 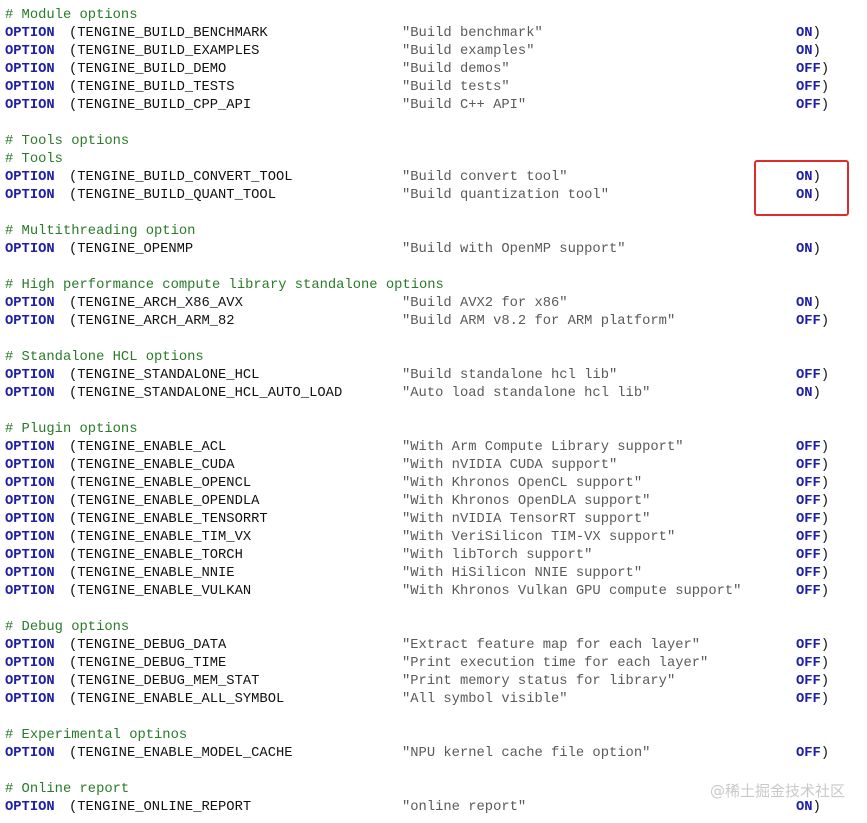 What do you see at coordinates (522, 483) in the screenshot?
I see `option-description: "With Khronos OpenCL support"` at bounding box center [522, 483].